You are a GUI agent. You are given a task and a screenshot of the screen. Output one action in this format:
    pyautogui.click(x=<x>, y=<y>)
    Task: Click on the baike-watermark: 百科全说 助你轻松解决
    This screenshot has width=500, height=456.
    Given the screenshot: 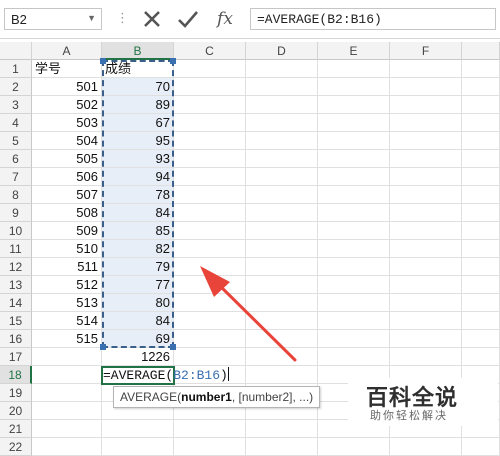 What is the action you would take?
    pyautogui.click(x=423, y=402)
    